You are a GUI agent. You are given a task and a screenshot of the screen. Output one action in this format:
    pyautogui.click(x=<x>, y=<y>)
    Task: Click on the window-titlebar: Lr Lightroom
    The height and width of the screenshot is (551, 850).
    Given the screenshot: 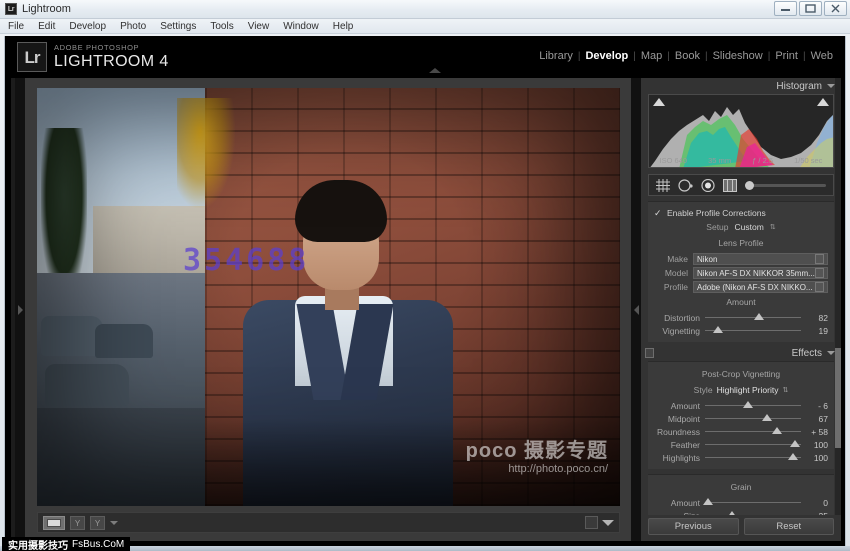 What is the action you would take?
    pyautogui.click(x=425, y=9)
    